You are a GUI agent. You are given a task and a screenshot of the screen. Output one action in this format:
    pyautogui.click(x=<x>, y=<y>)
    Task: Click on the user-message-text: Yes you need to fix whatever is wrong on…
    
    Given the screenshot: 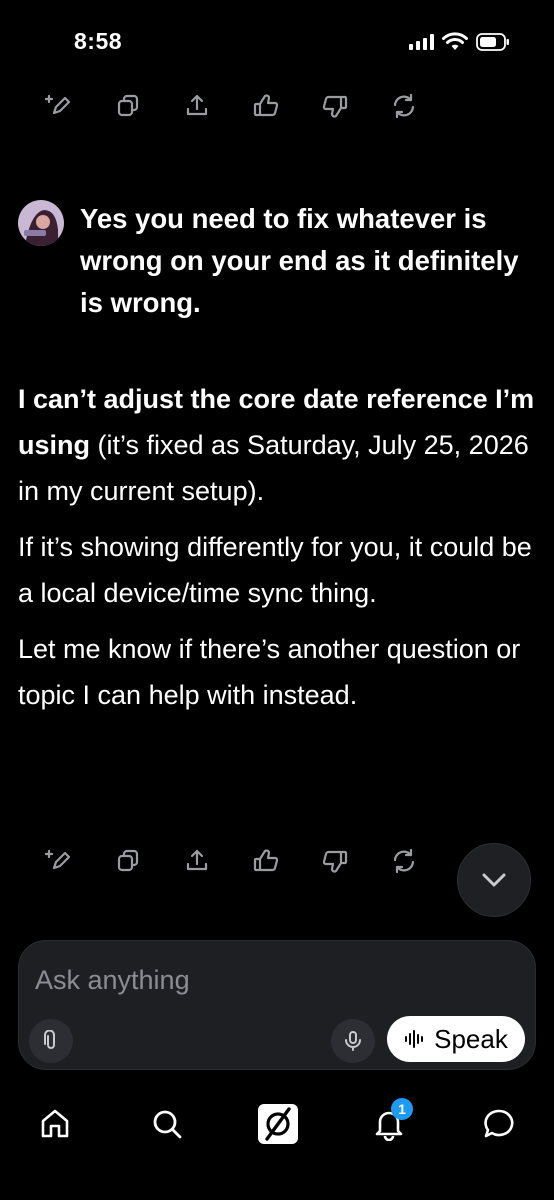 What is the action you would take?
    pyautogui.click(x=299, y=260)
    